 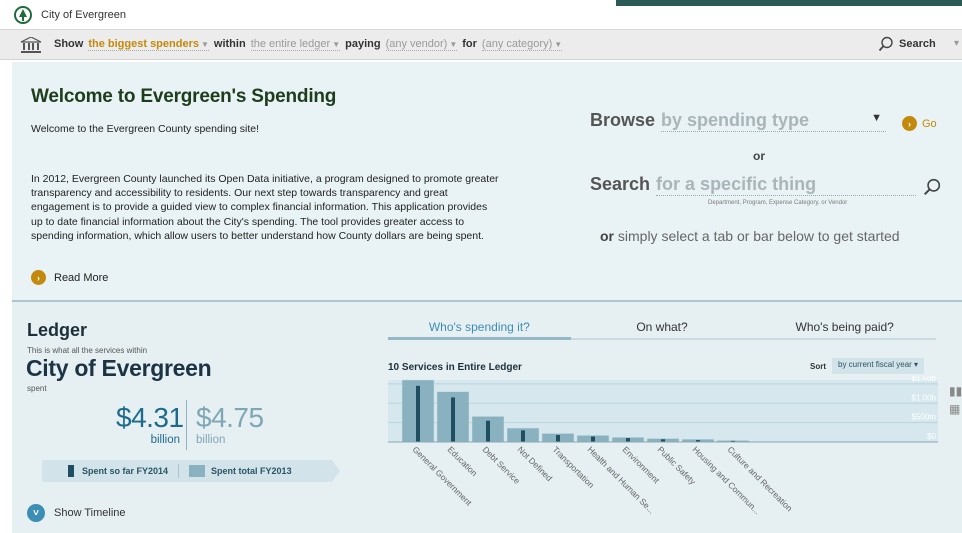 What do you see at coordinates (179, 471) in the screenshot?
I see `legend-separator` at bounding box center [179, 471].